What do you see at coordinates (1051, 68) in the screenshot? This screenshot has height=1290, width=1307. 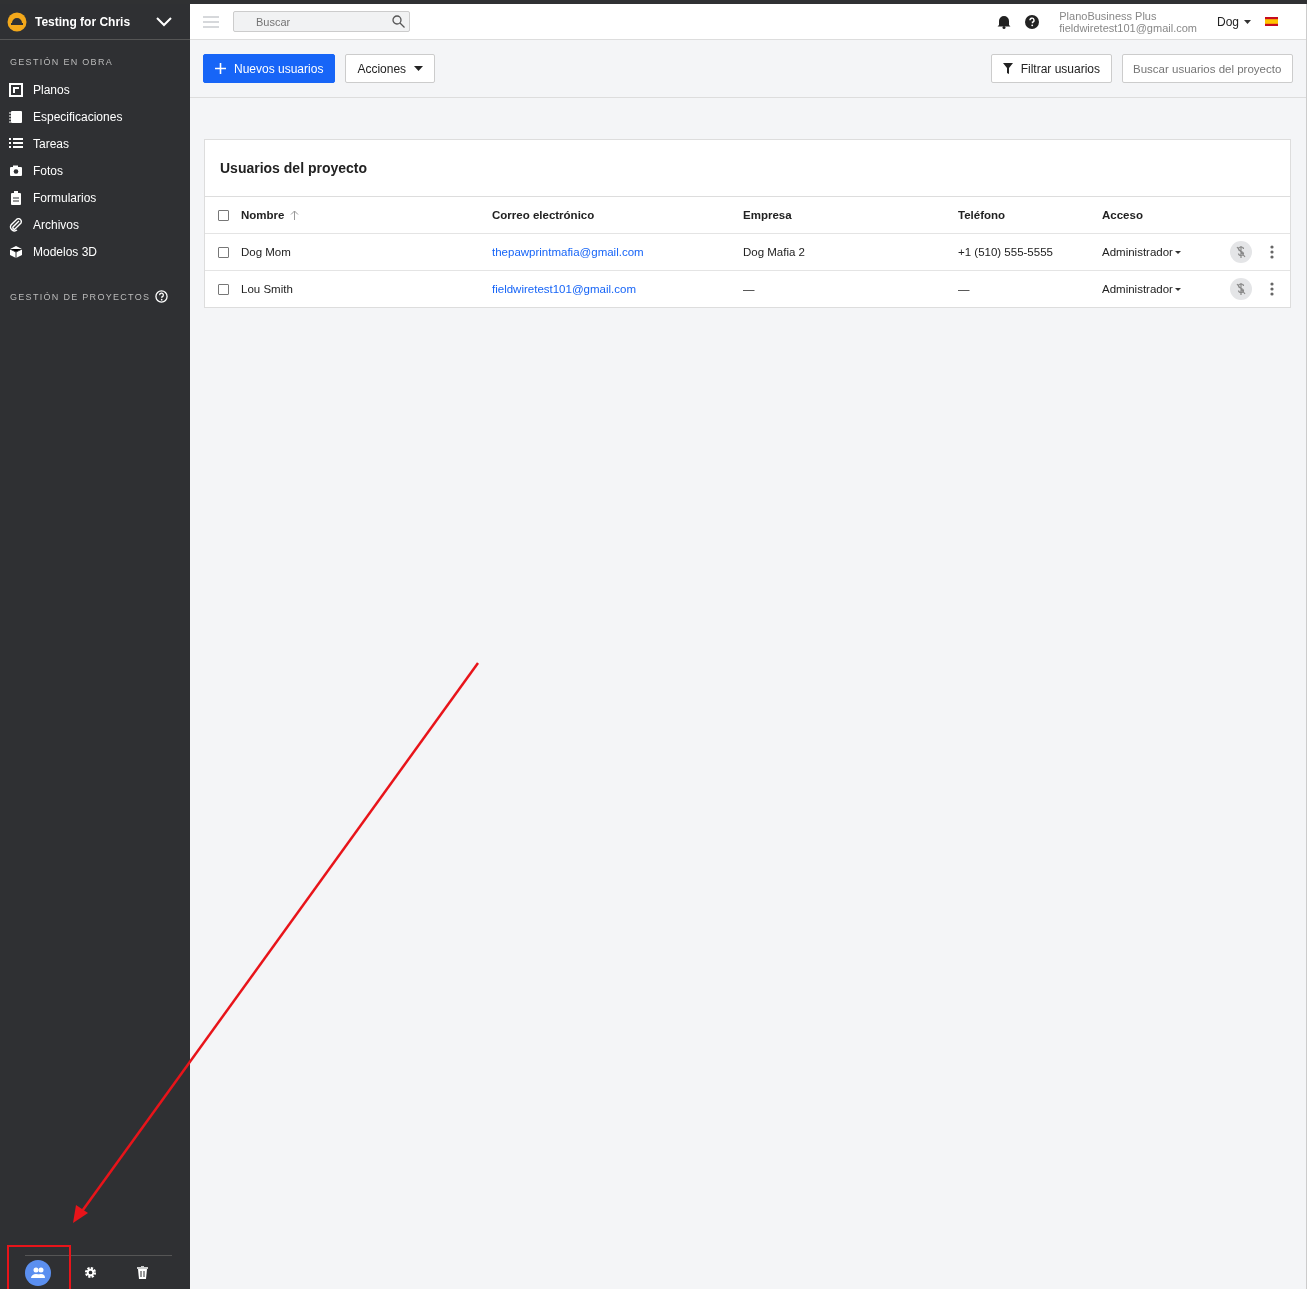 I see `filter-users-button: Filtrar usuarios` at bounding box center [1051, 68].